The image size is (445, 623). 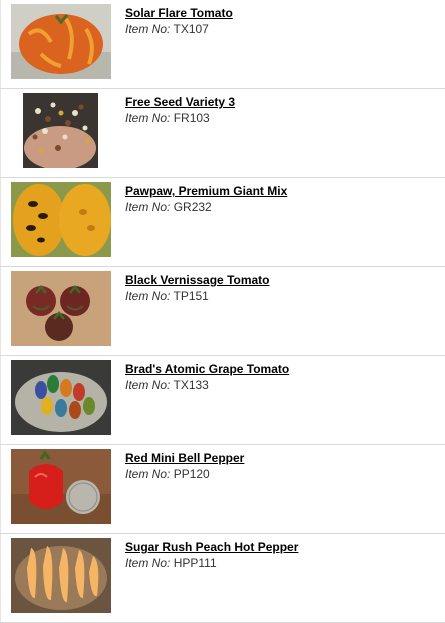 What do you see at coordinates (280, 296) in the screenshot?
I see `item-number: Item No: TP151` at bounding box center [280, 296].